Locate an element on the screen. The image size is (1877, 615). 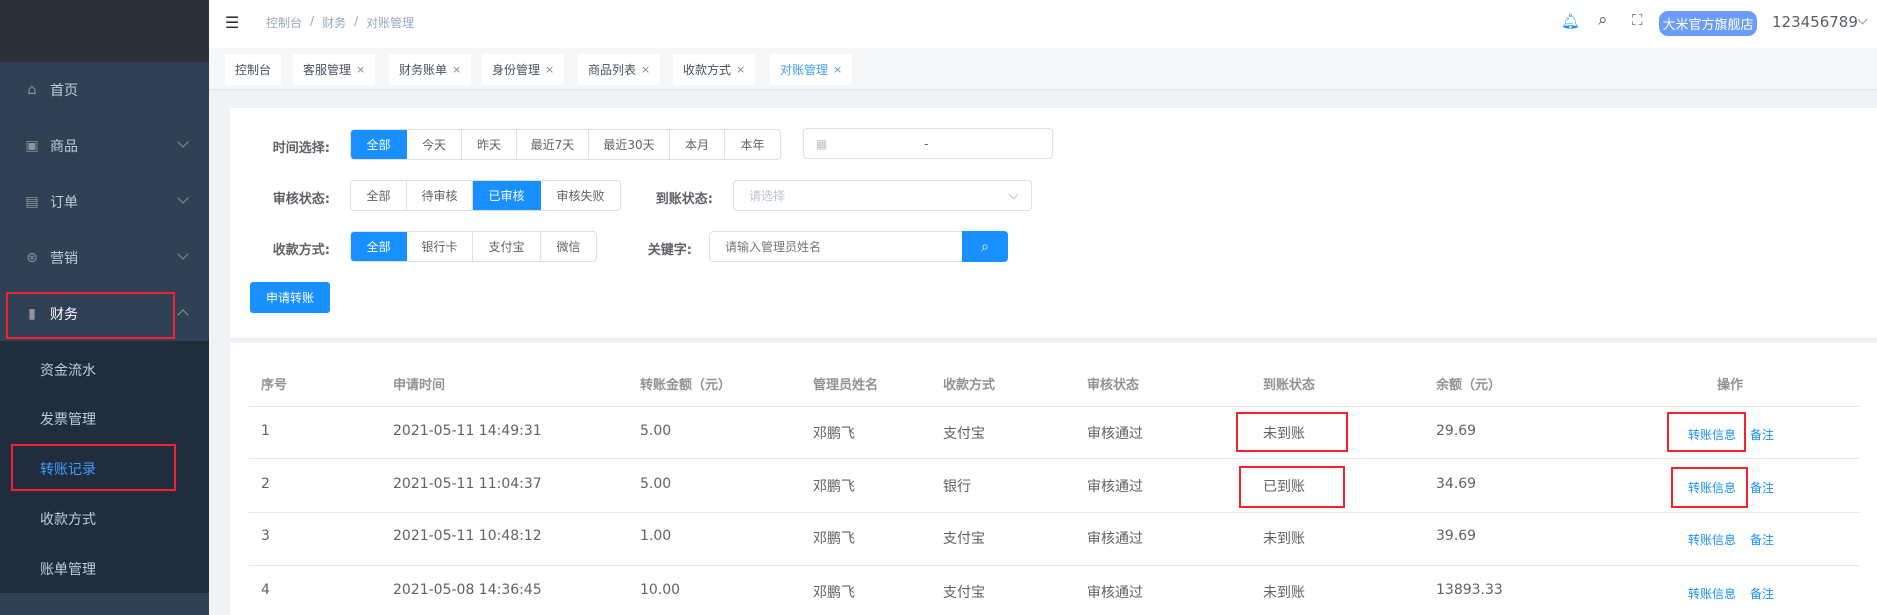
username: 123456789 is located at coordinates (1815, 22).